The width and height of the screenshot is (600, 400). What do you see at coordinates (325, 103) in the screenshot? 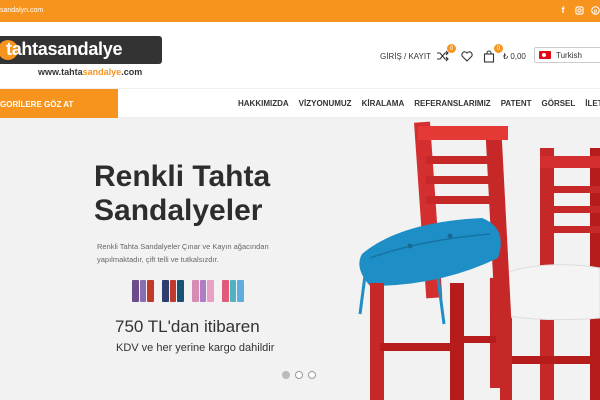
I see `nav-item-vizyonumuz: VİZYONUMUZ` at bounding box center [325, 103].